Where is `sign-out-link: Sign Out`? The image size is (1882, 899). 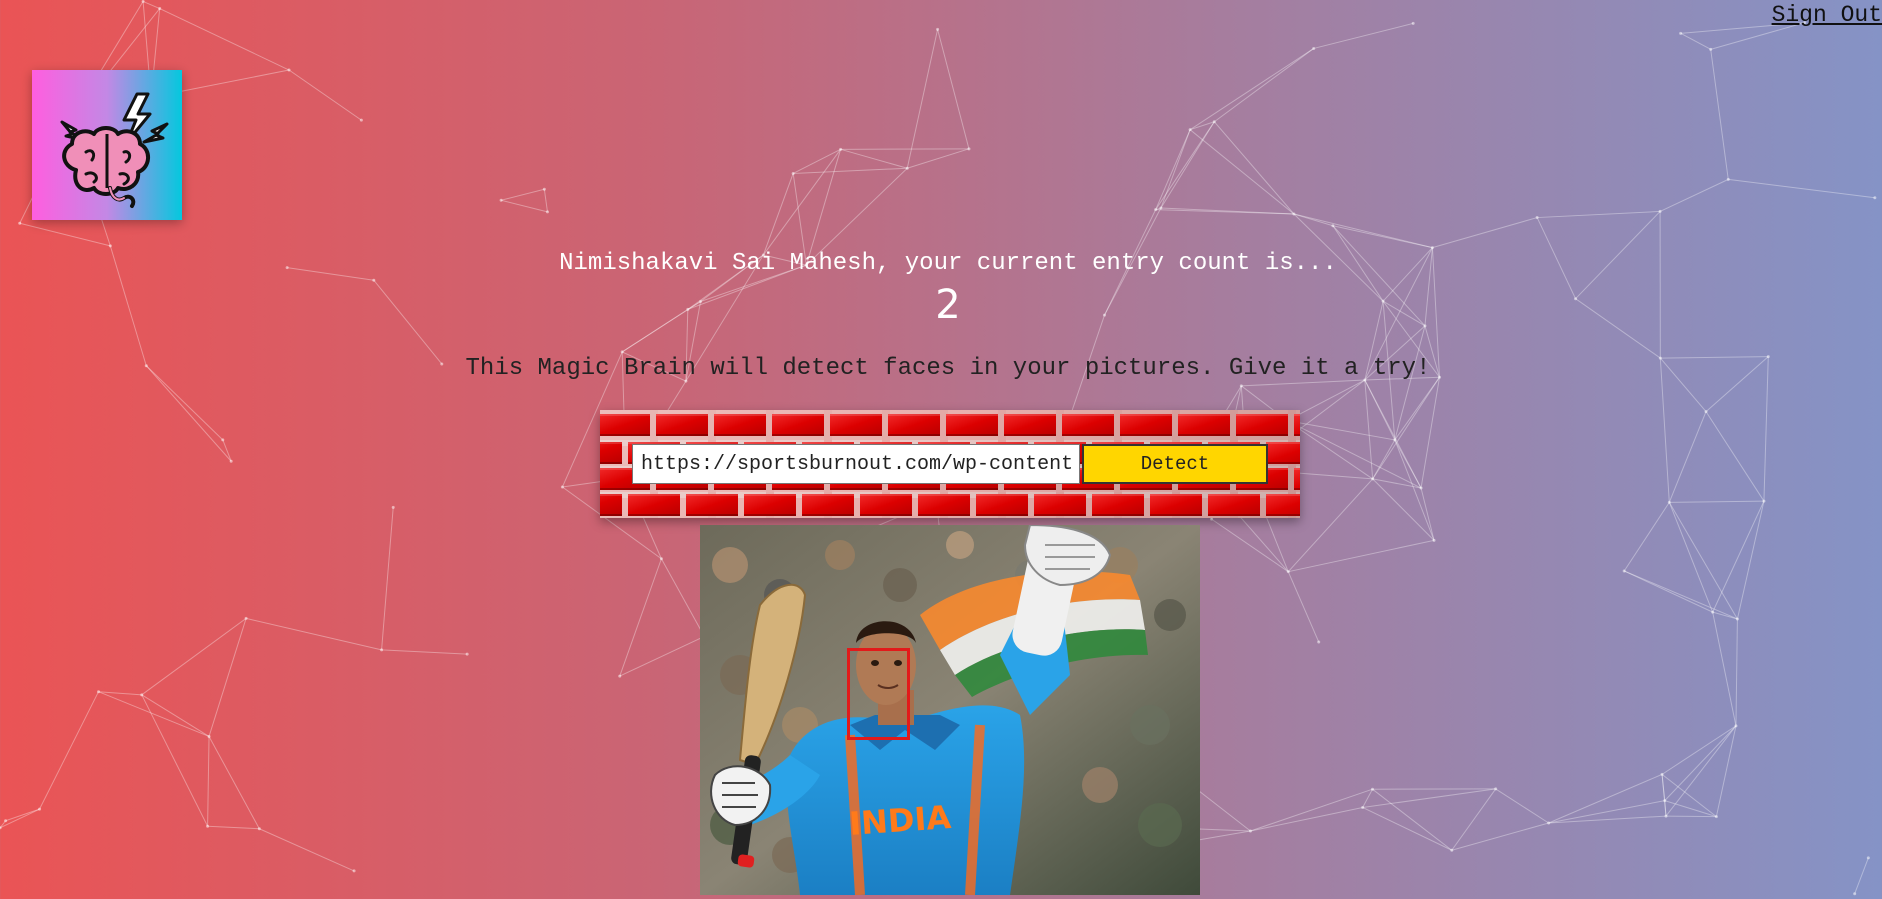 sign-out-link: Sign Out is located at coordinates (1827, 15).